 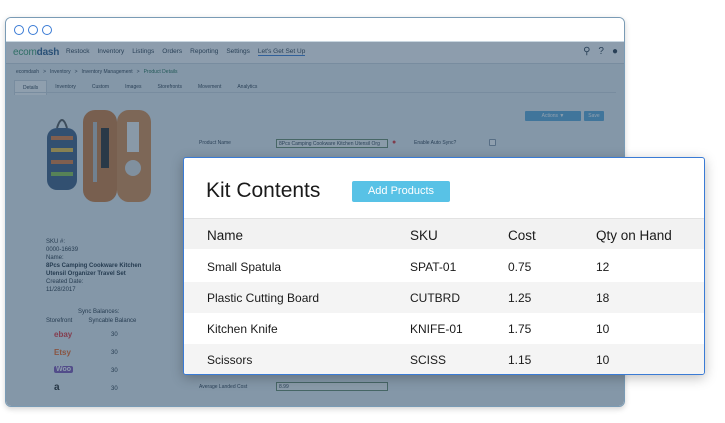 What do you see at coordinates (172, 52) in the screenshot?
I see `nav-orders: Orders` at bounding box center [172, 52].